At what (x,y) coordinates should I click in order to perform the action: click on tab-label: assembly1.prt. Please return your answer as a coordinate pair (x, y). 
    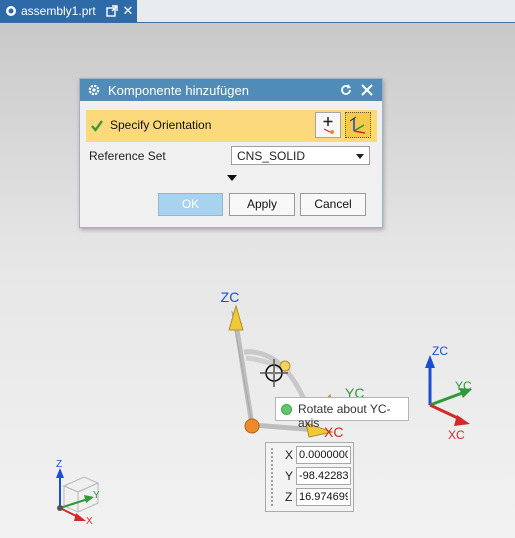
    Looking at the image, I should click on (58, 11).